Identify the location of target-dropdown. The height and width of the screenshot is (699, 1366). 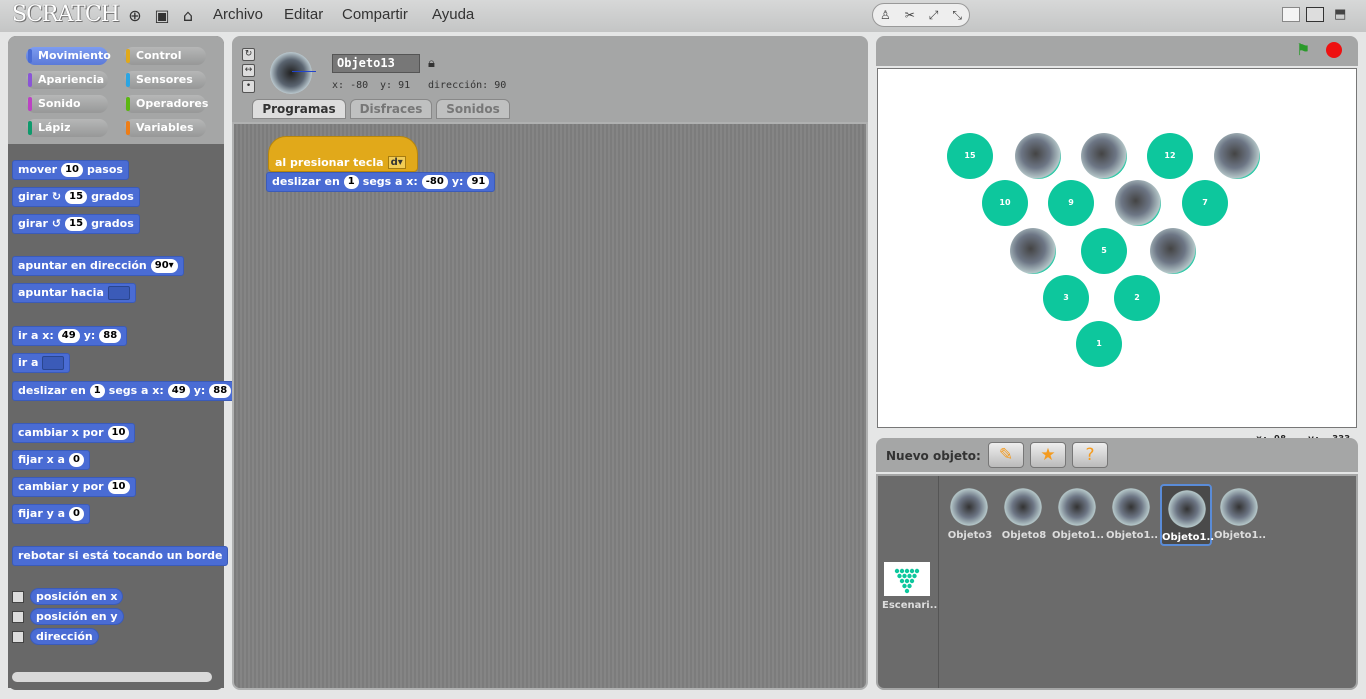
(118, 293).